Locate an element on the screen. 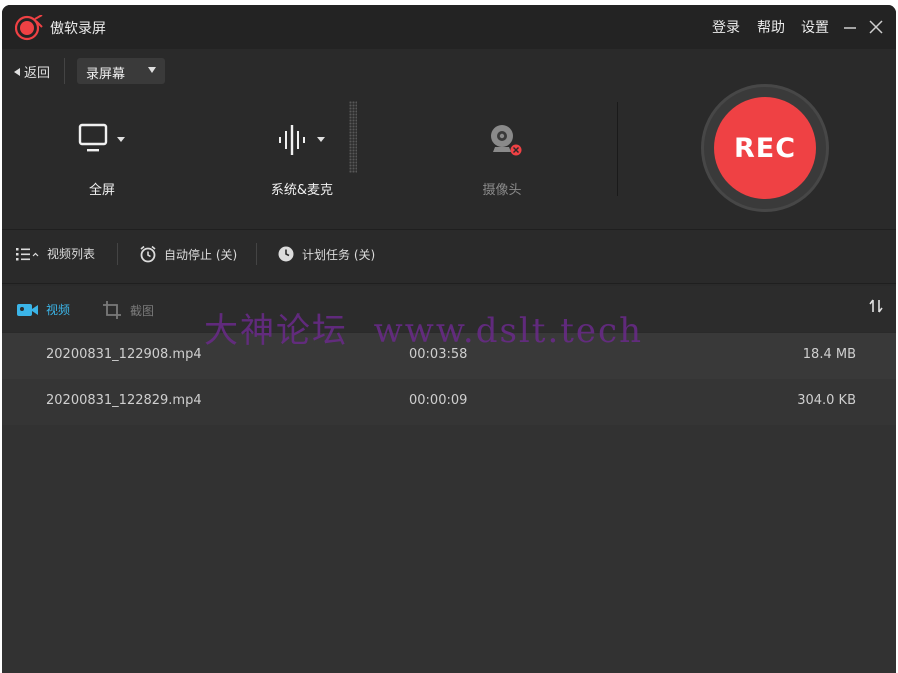 The height and width of the screenshot is (673, 898). back-button: 返回 is located at coordinates (32, 71).